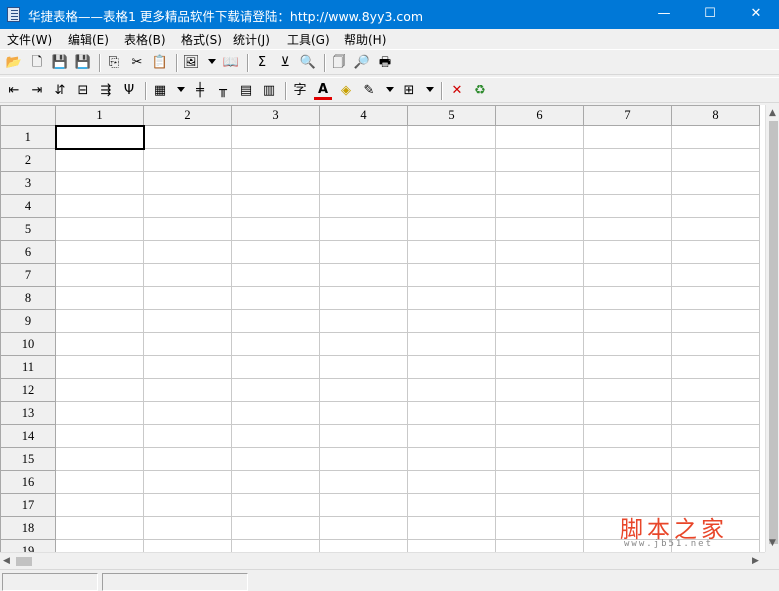 The width and height of the screenshot is (779, 591). What do you see at coordinates (28, 482) in the screenshot?
I see `row-header-16: 16` at bounding box center [28, 482].